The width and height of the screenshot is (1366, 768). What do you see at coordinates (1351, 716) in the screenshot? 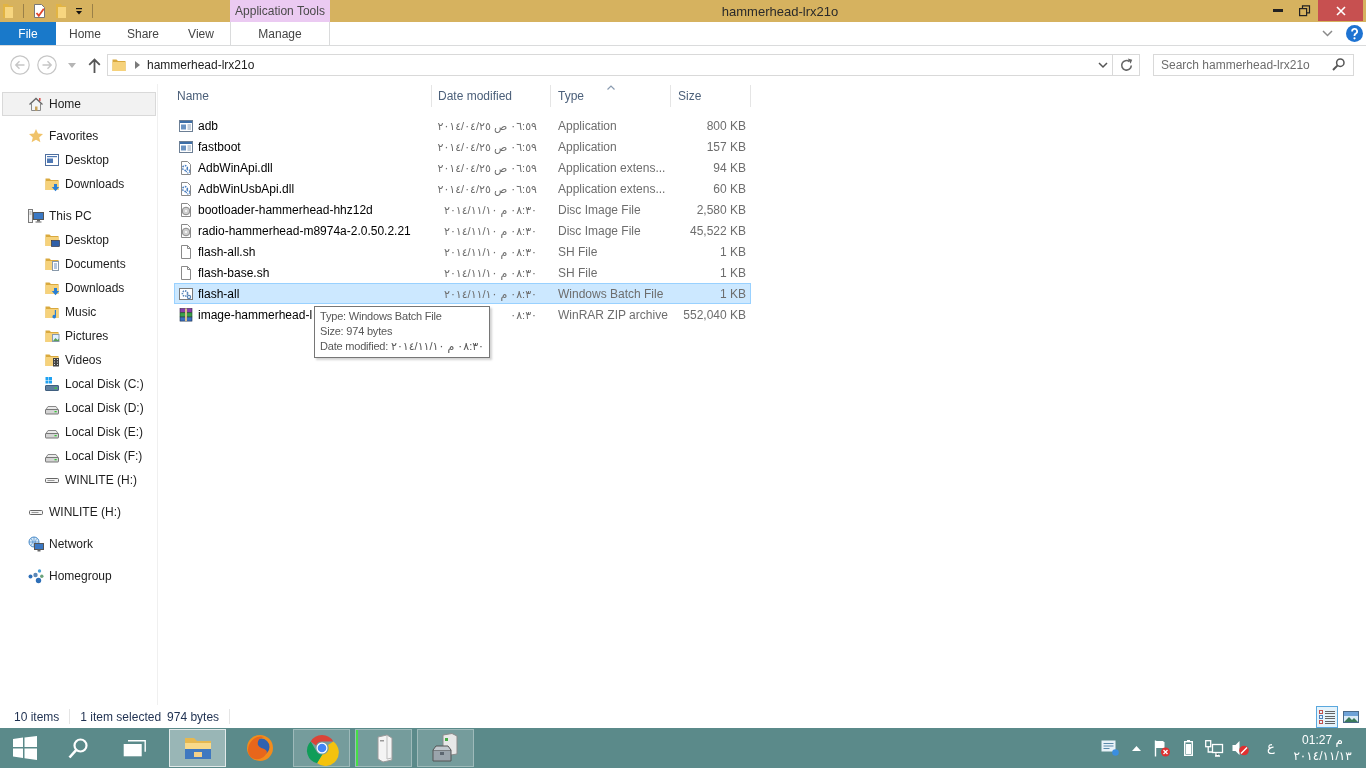
I see `picture-icon` at bounding box center [1351, 716].